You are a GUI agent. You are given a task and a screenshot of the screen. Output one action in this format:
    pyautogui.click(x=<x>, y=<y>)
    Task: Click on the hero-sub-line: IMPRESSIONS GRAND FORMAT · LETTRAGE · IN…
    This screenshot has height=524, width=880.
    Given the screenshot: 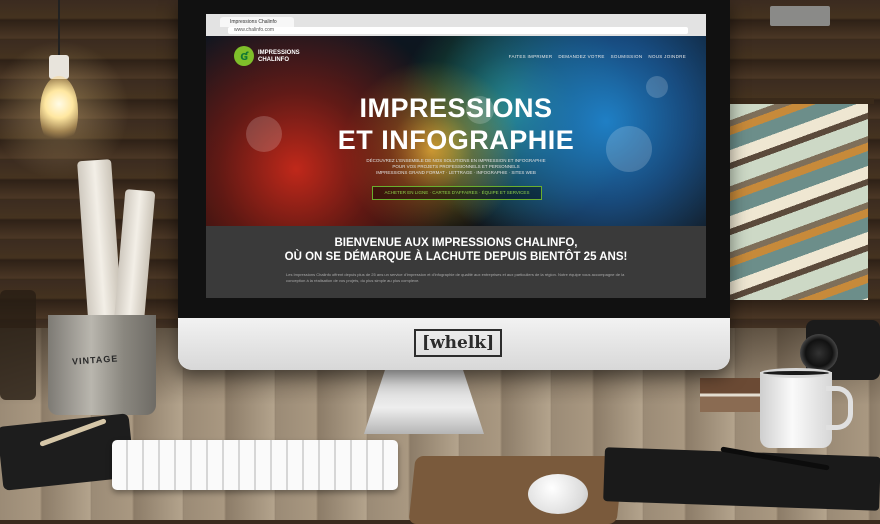 What is the action you would take?
    pyautogui.click(x=456, y=172)
    